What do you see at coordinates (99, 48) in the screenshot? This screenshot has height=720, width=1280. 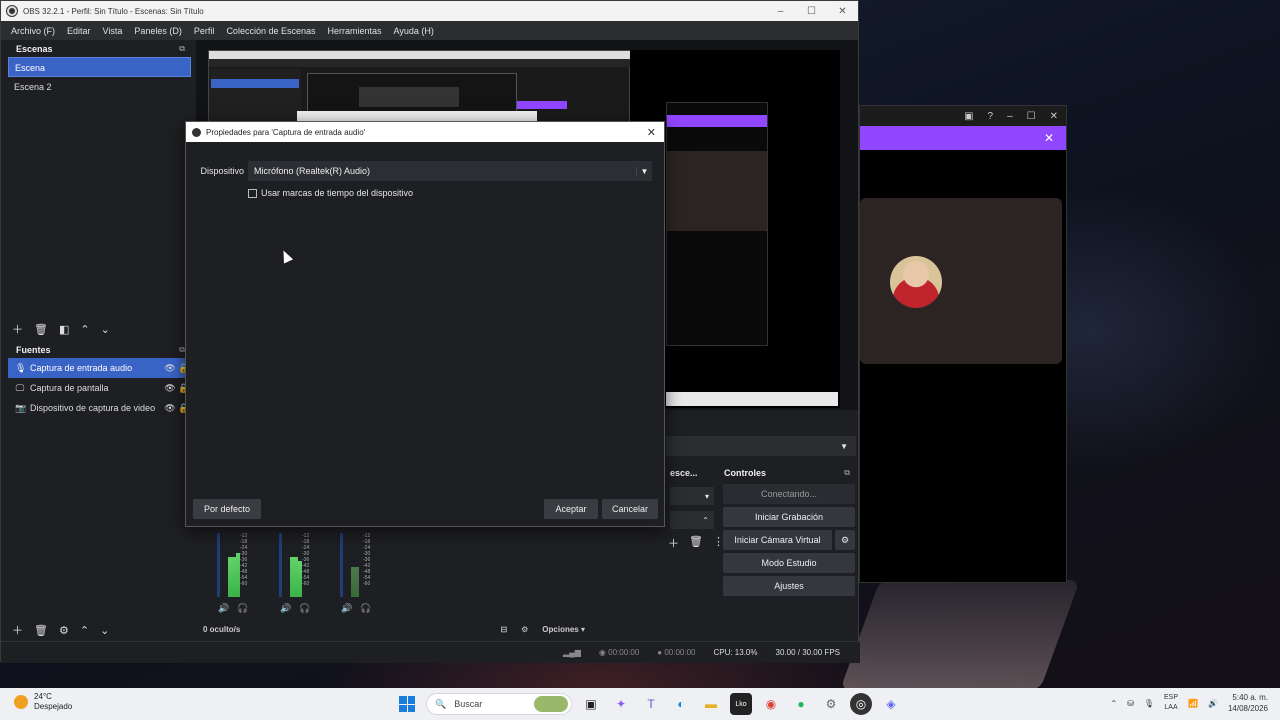 I see `scenes-header: Escenas ⧉` at bounding box center [99, 48].